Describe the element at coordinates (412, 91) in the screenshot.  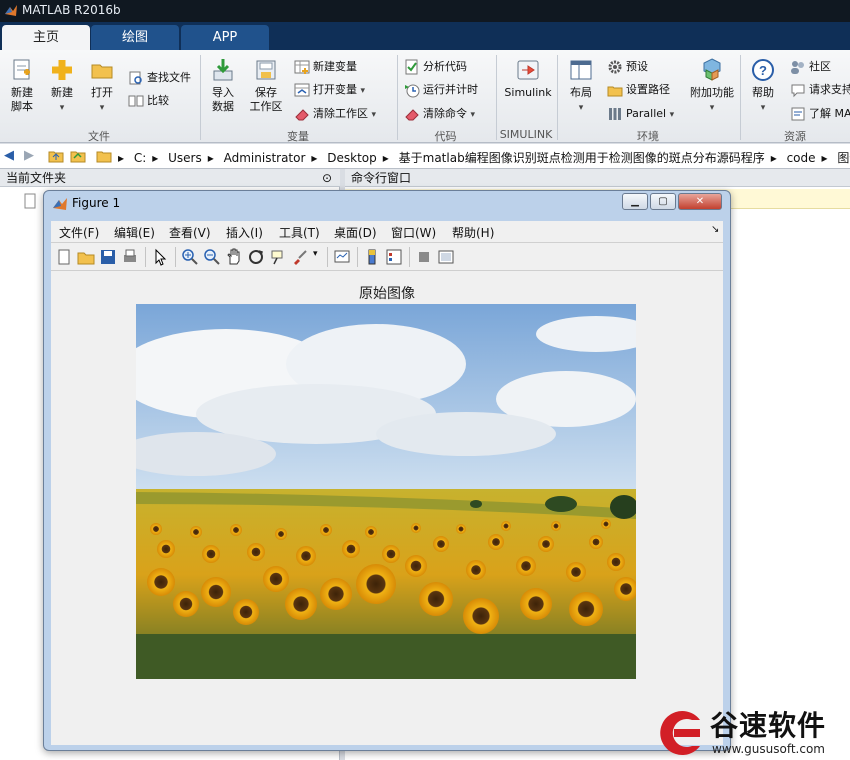
I see `run-and-time-icon` at that location.